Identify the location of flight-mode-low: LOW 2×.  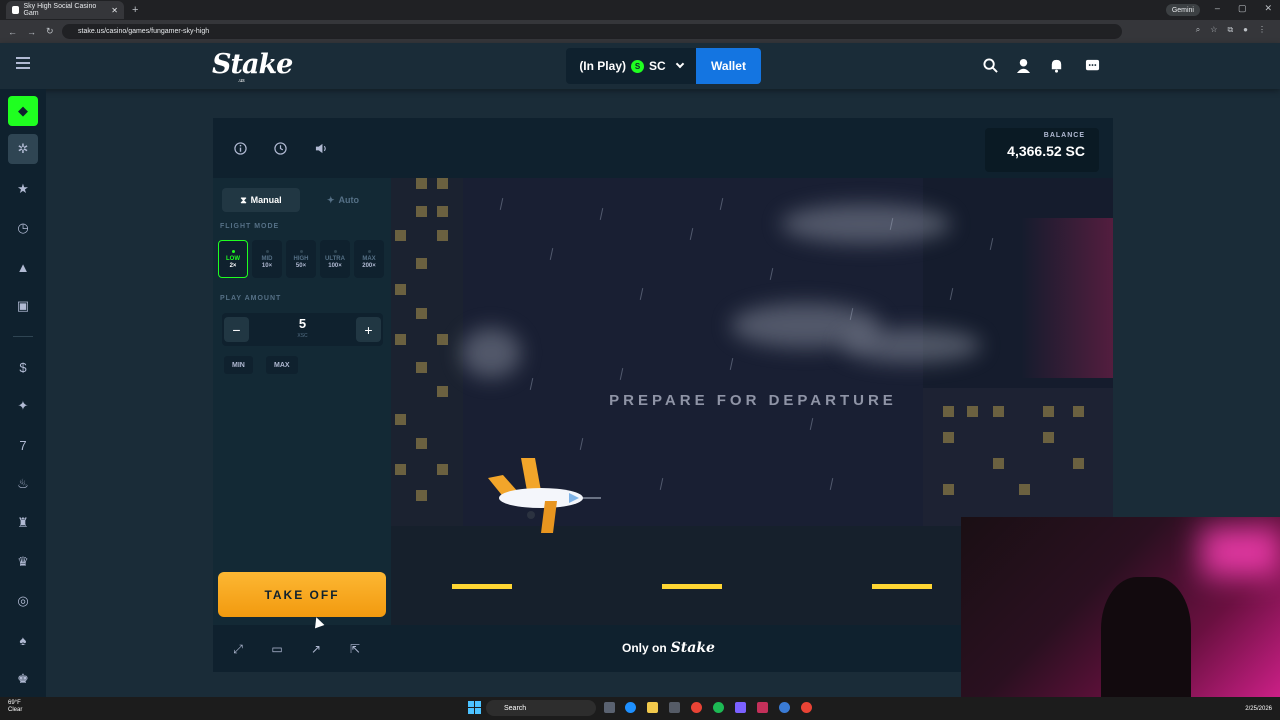
(233, 259).